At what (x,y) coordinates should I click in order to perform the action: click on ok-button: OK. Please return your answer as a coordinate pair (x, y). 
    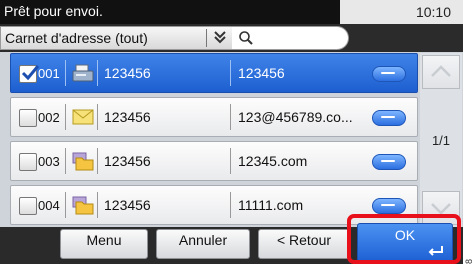
    Looking at the image, I should click on (405, 243).